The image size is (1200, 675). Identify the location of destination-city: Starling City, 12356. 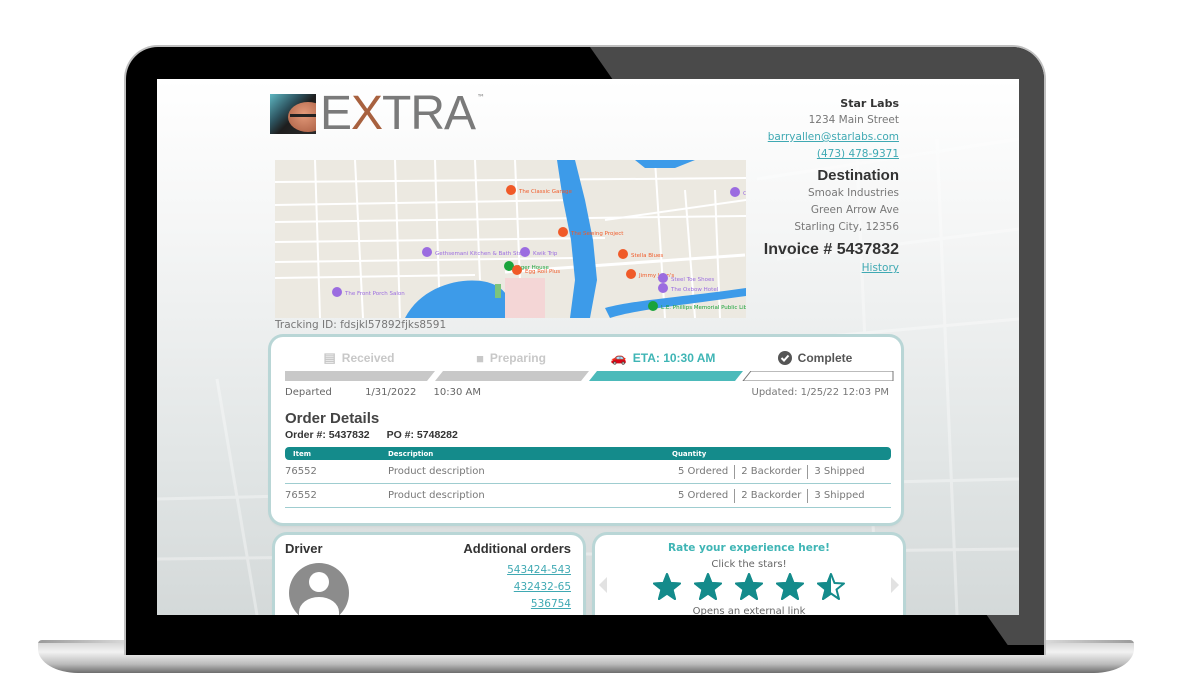
(846, 227).